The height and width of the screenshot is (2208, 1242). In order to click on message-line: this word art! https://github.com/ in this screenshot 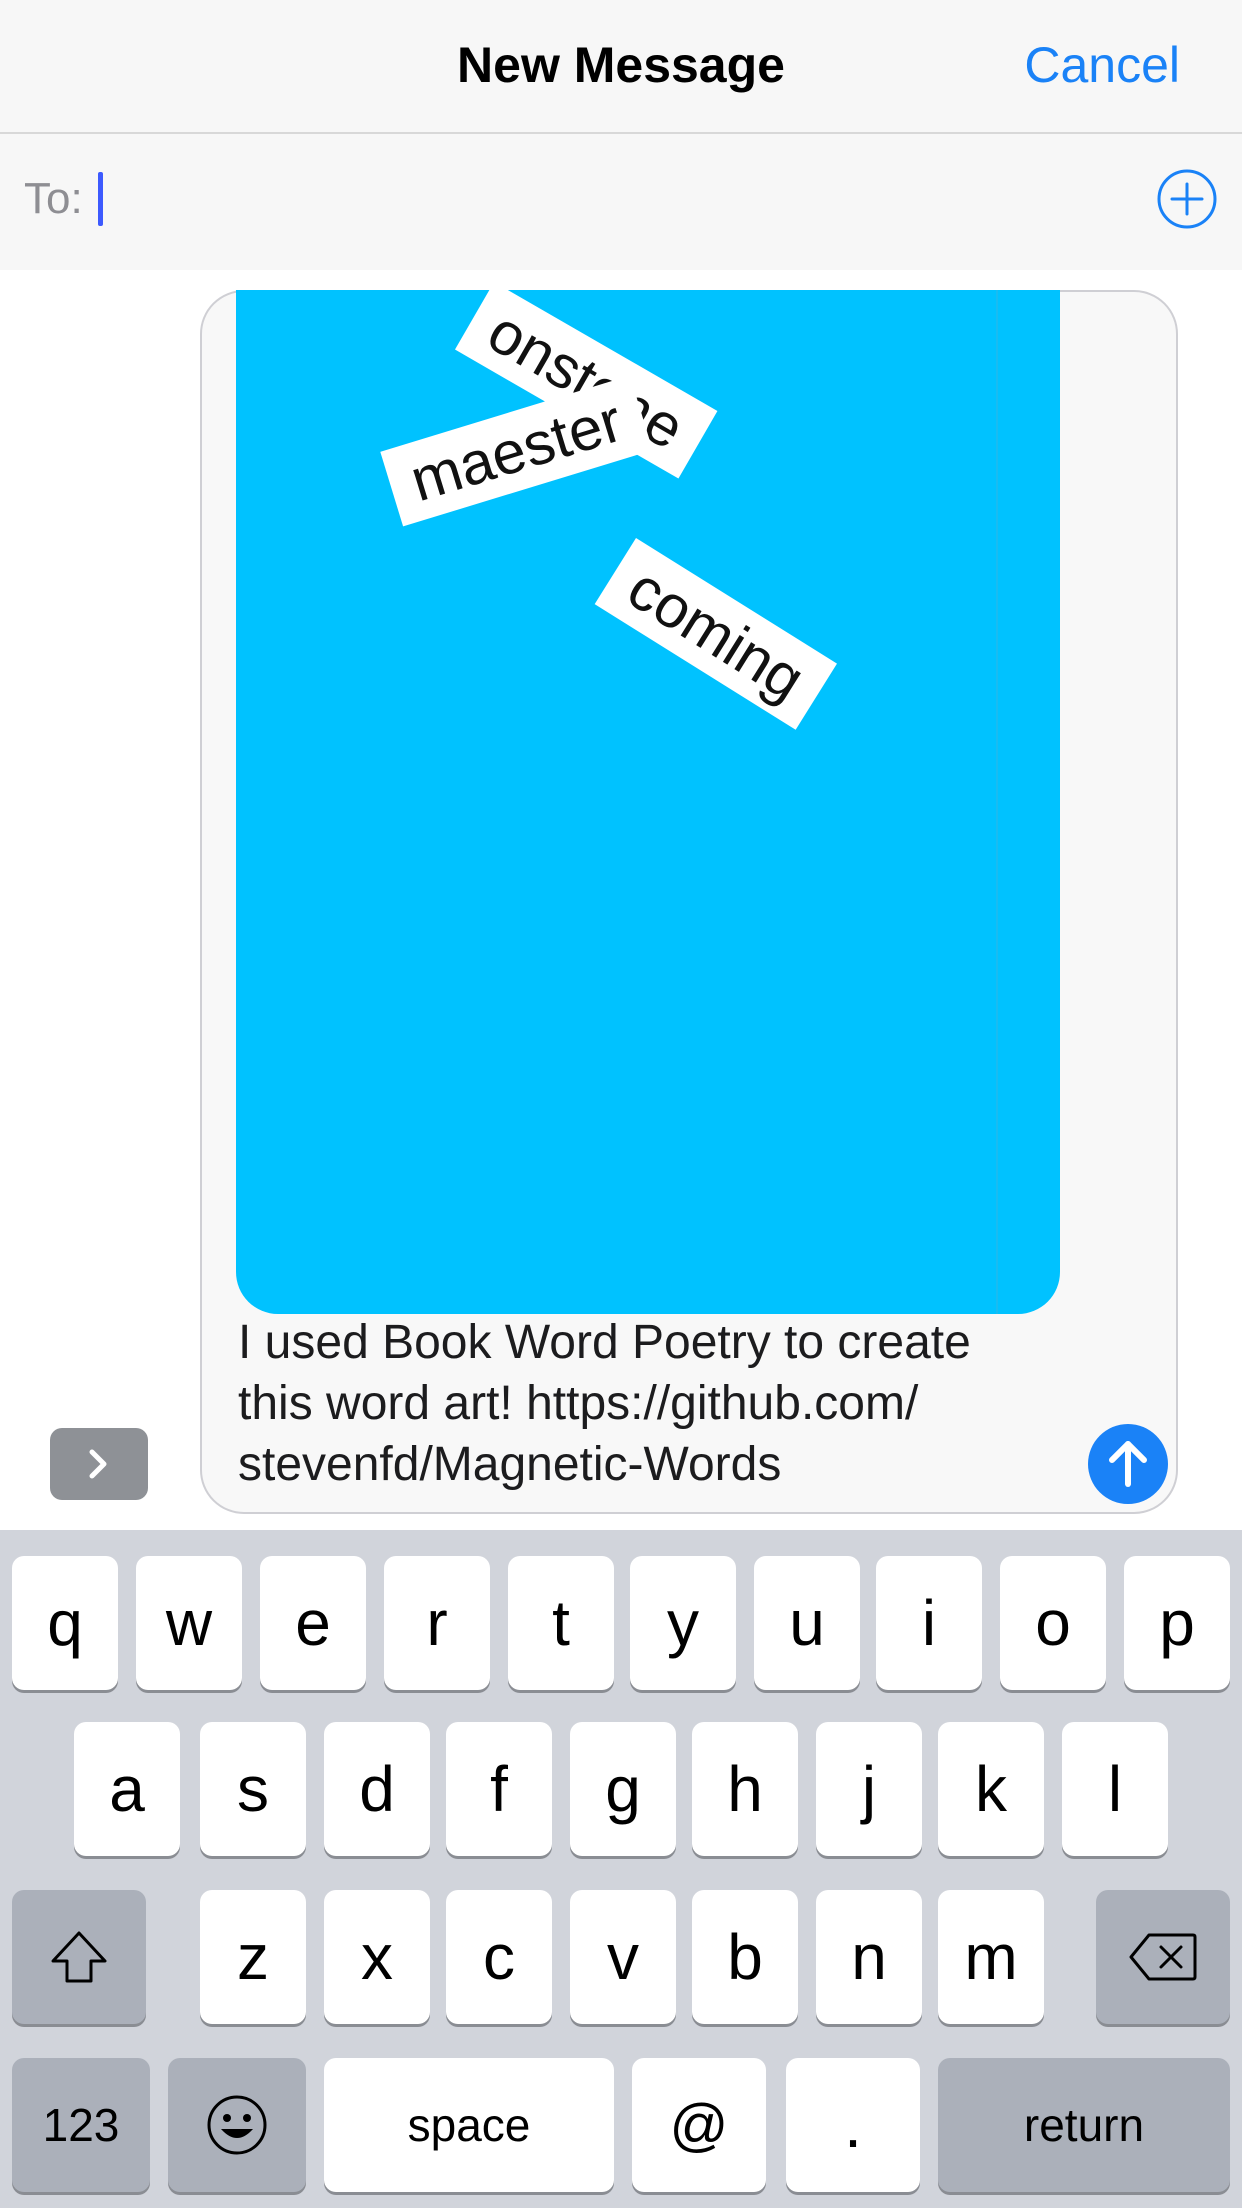, I will do `click(578, 1403)`.